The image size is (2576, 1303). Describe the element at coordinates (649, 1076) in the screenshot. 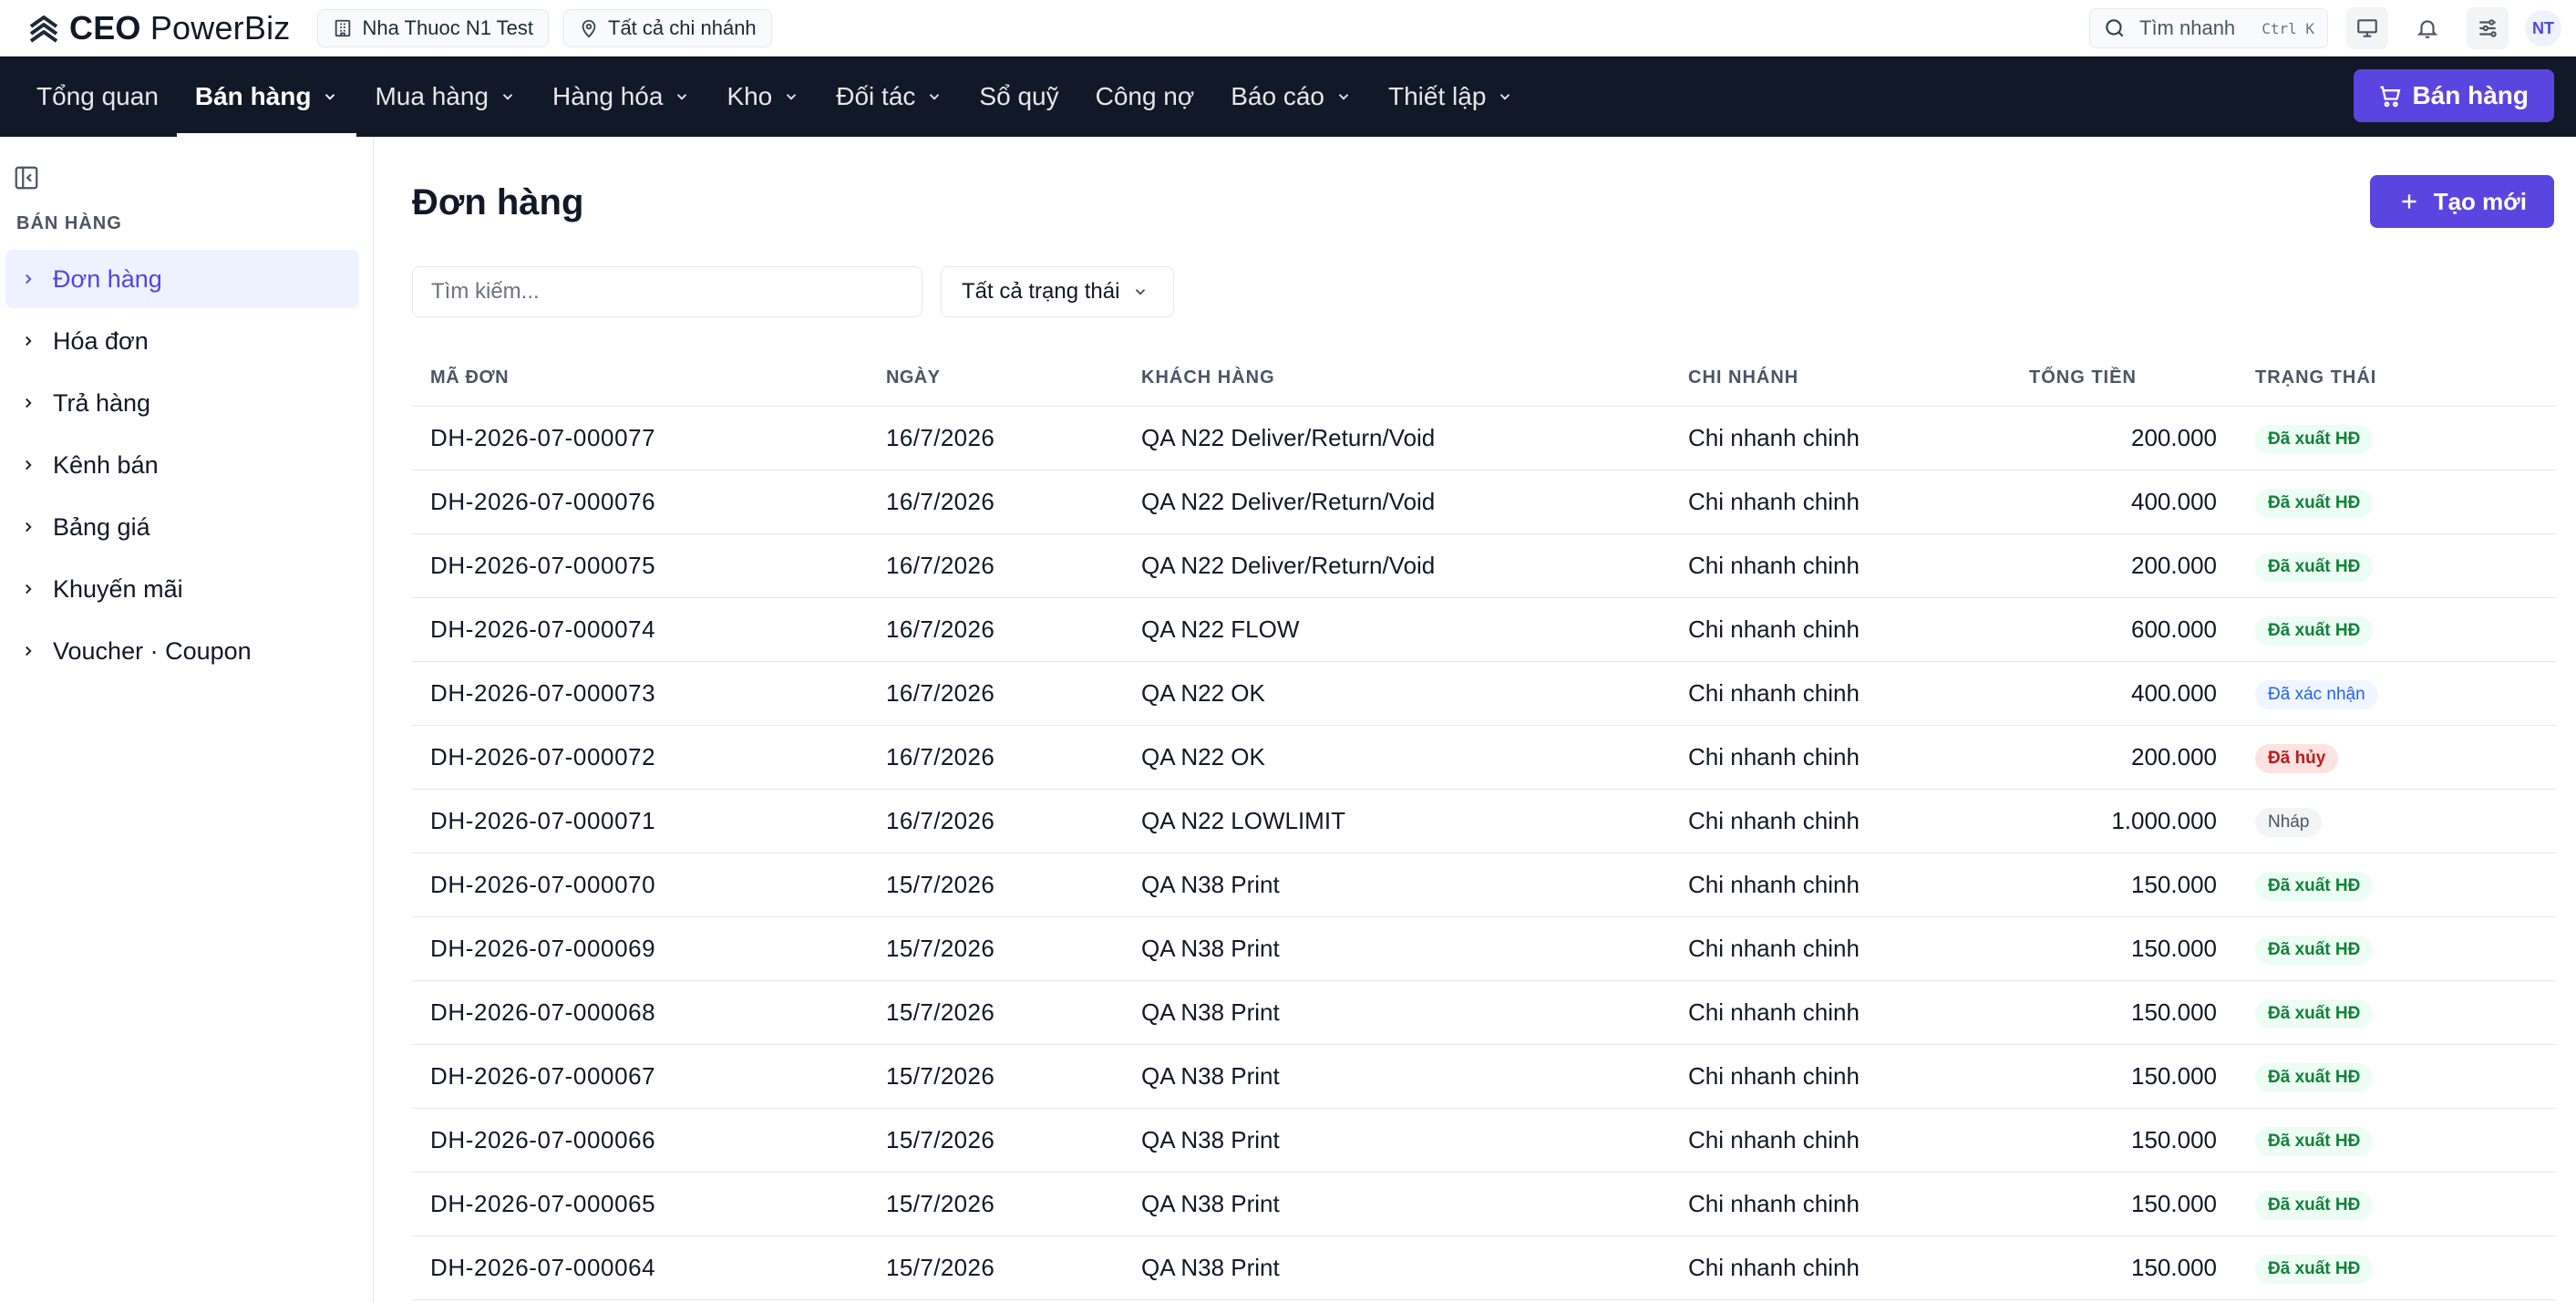

I see `order-code: DH-2026-07-000067` at that location.